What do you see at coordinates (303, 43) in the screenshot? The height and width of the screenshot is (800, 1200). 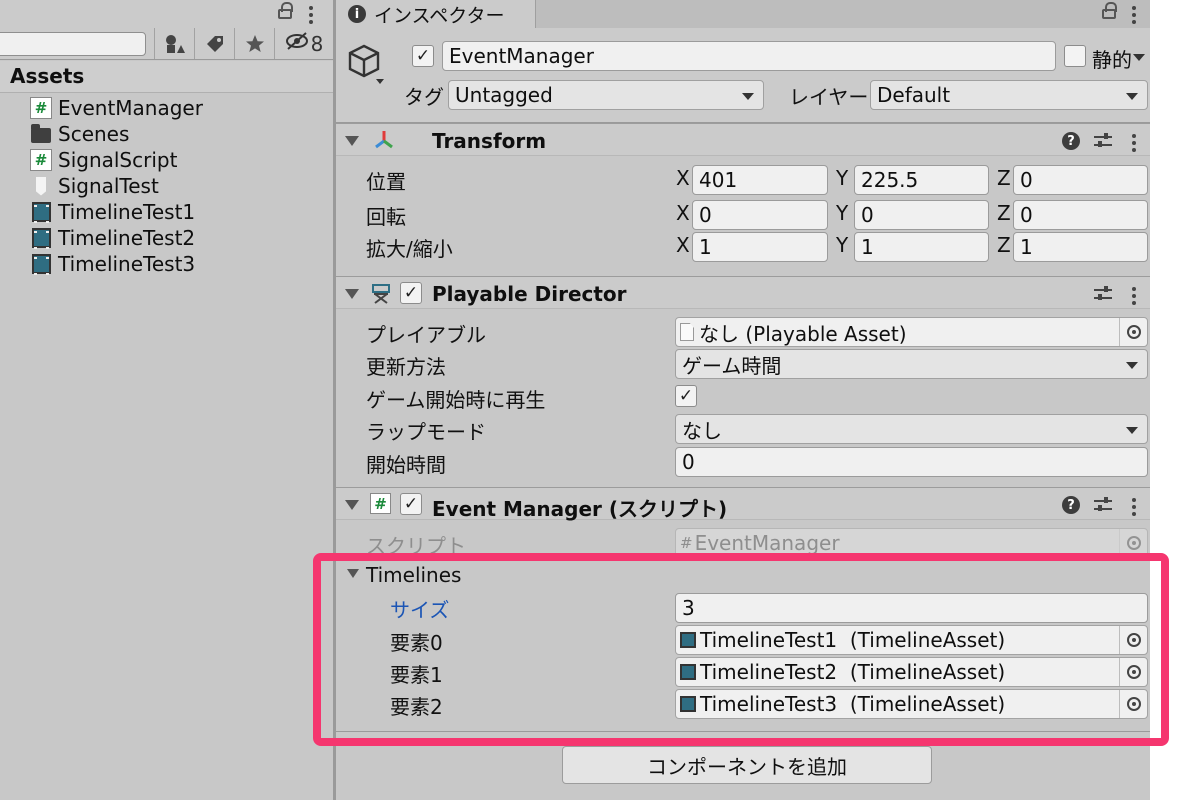 I see `hidden-packages-toggle: 8` at bounding box center [303, 43].